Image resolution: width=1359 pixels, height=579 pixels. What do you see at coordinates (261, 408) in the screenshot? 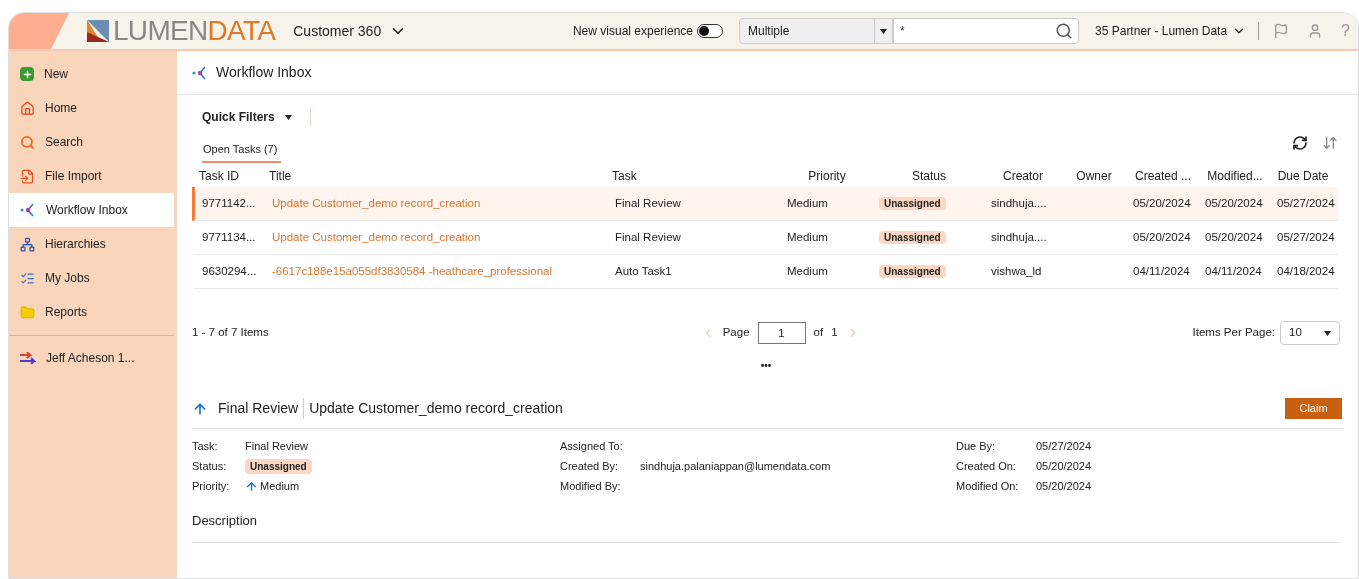
I see `detail-task: Final Review` at bounding box center [261, 408].